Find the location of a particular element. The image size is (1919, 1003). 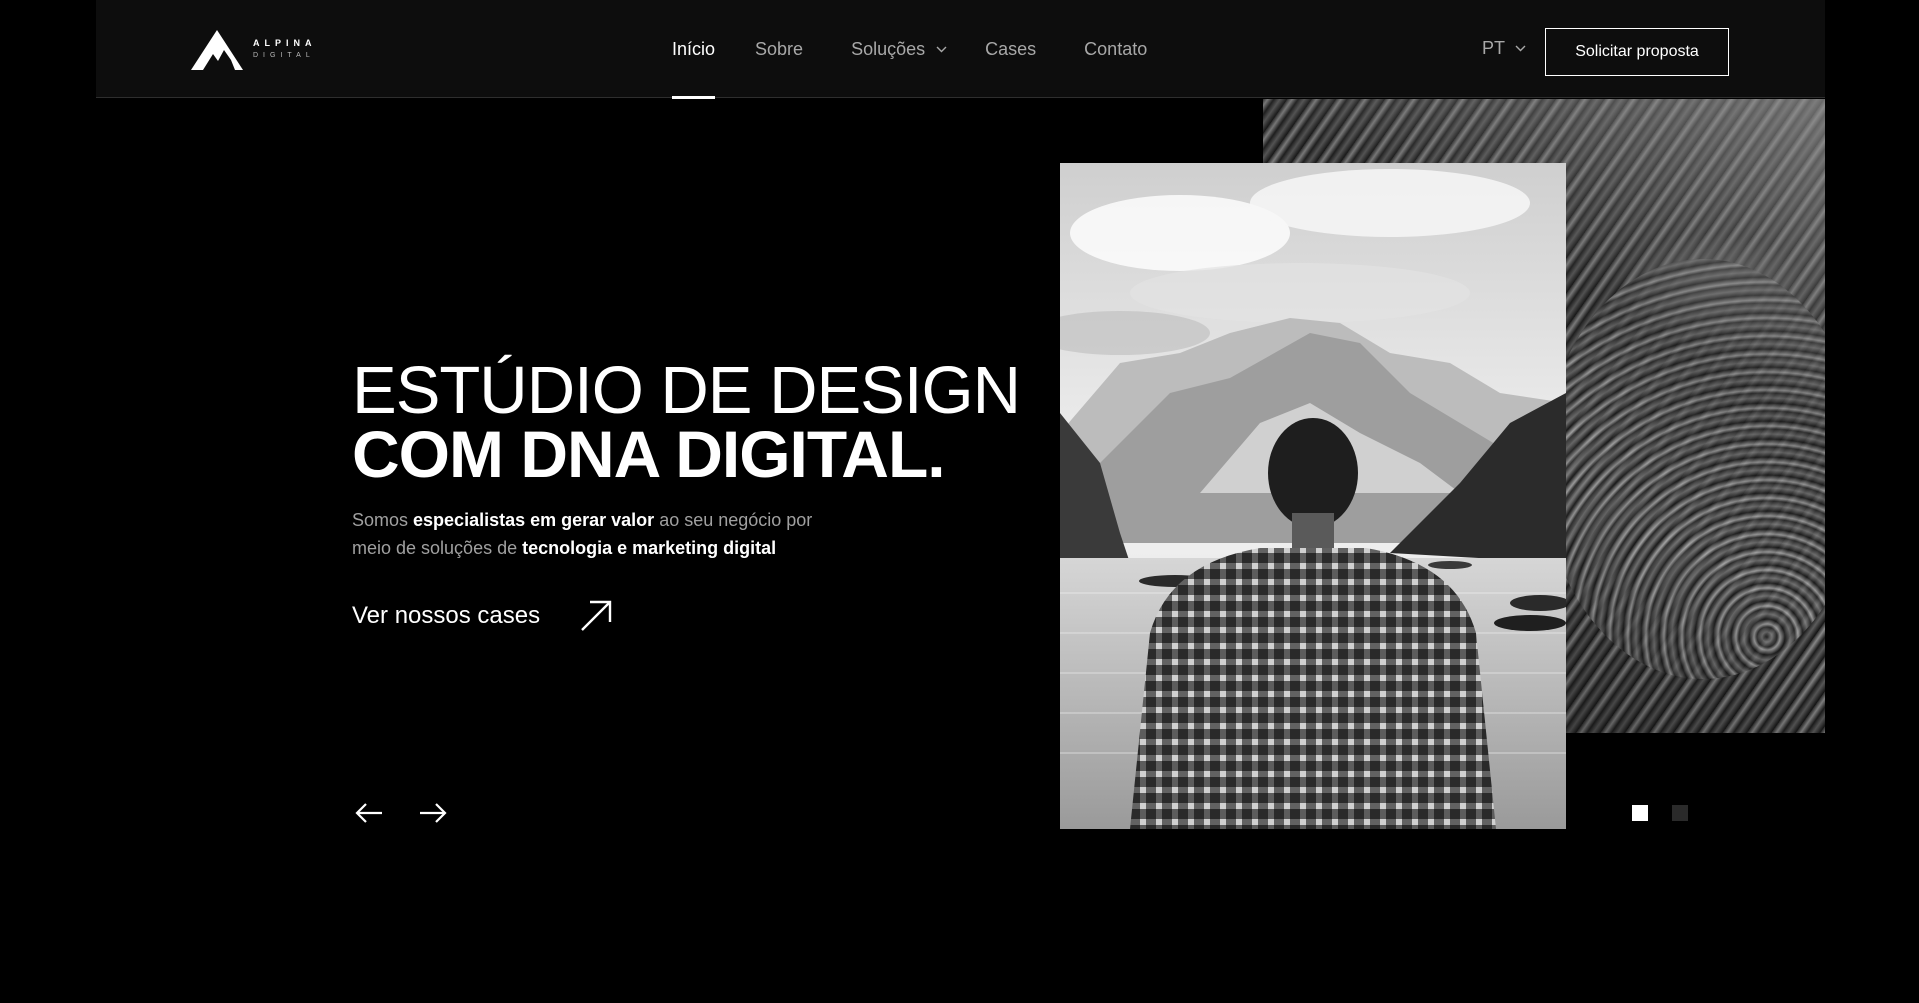

language-selector: PT is located at coordinates (1504, 48).